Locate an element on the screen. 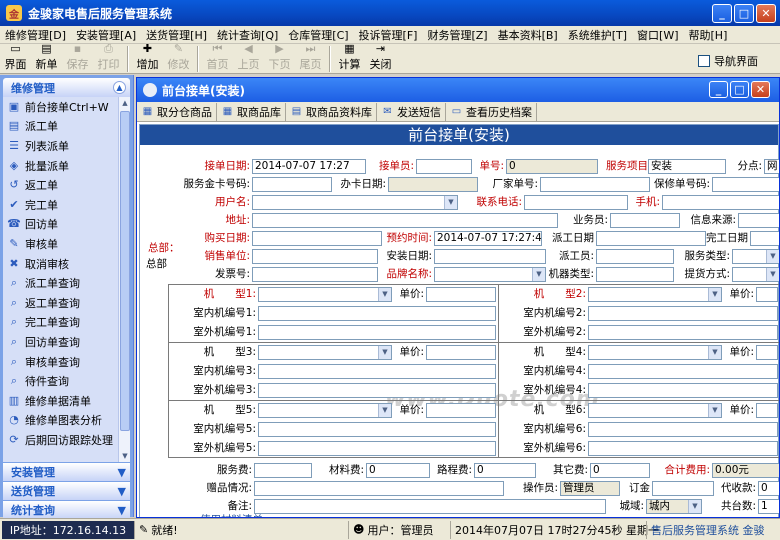 This screenshot has width=780, height=540. branch-field: 网 is located at coordinates (771, 166).